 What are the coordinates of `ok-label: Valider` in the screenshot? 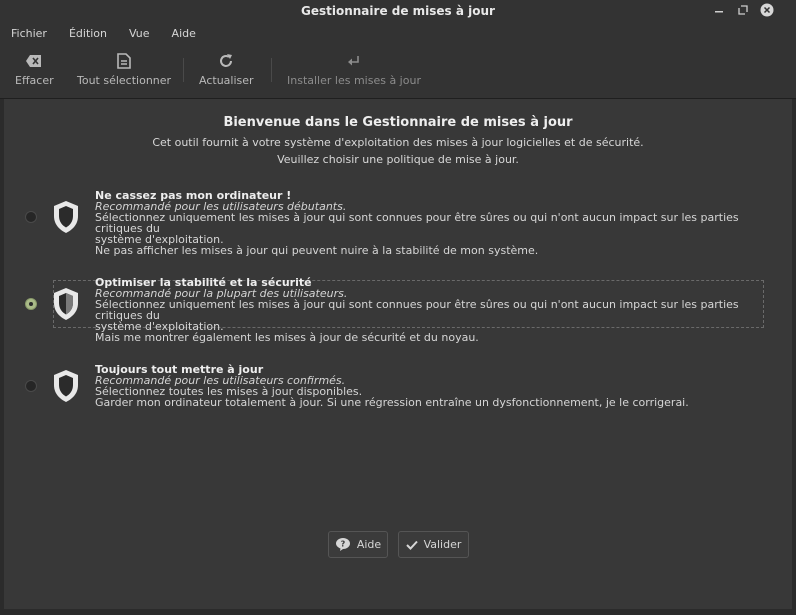 It's located at (442, 544).